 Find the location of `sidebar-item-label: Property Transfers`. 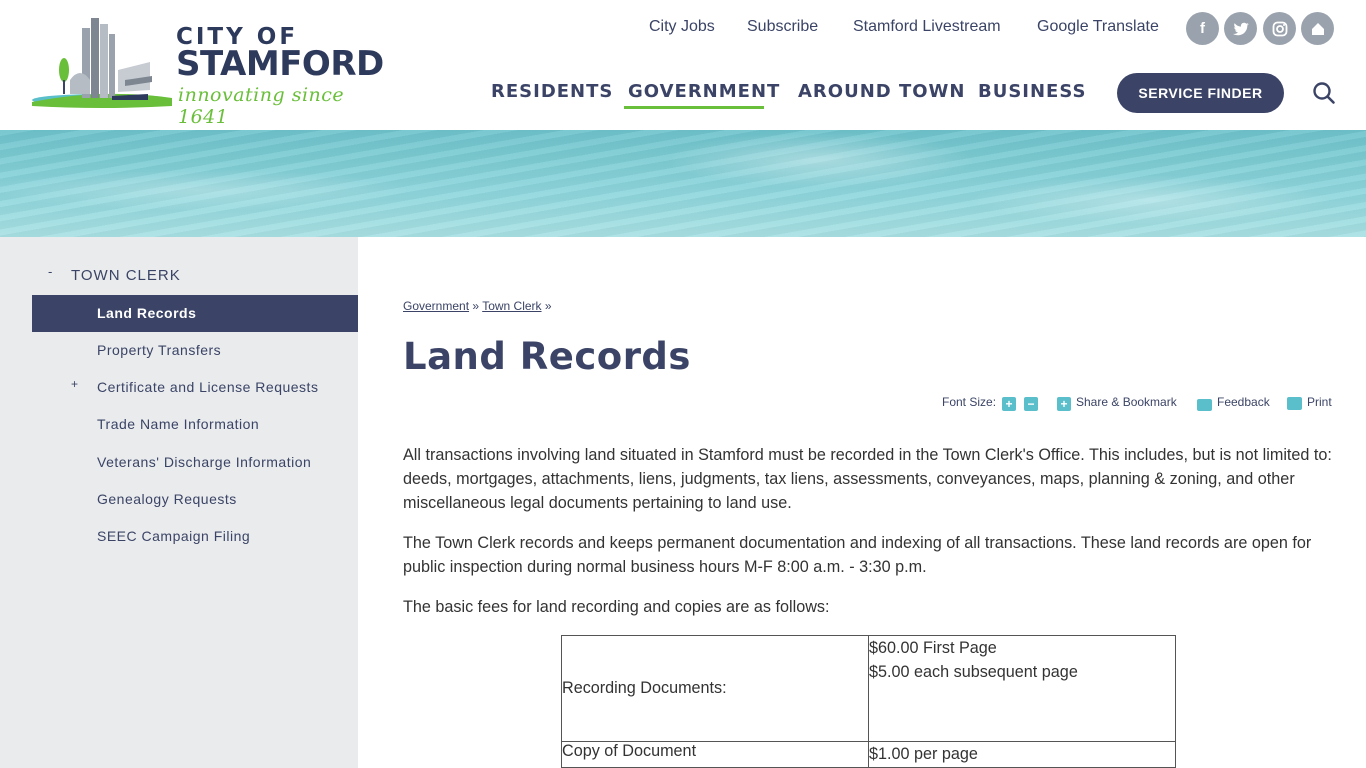

sidebar-item-label: Property Transfers is located at coordinates (159, 350).